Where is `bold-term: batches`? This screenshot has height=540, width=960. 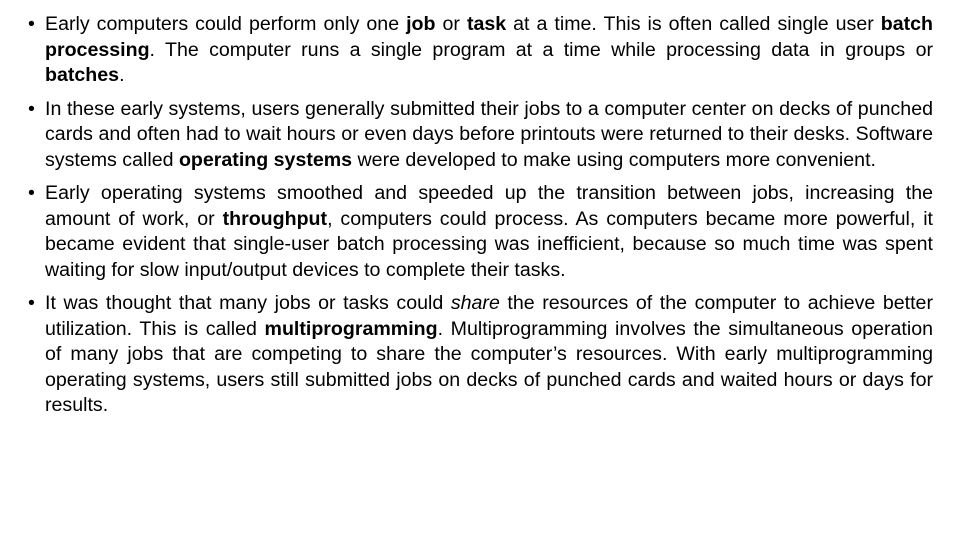 bold-term: batches is located at coordinates (82, 75).